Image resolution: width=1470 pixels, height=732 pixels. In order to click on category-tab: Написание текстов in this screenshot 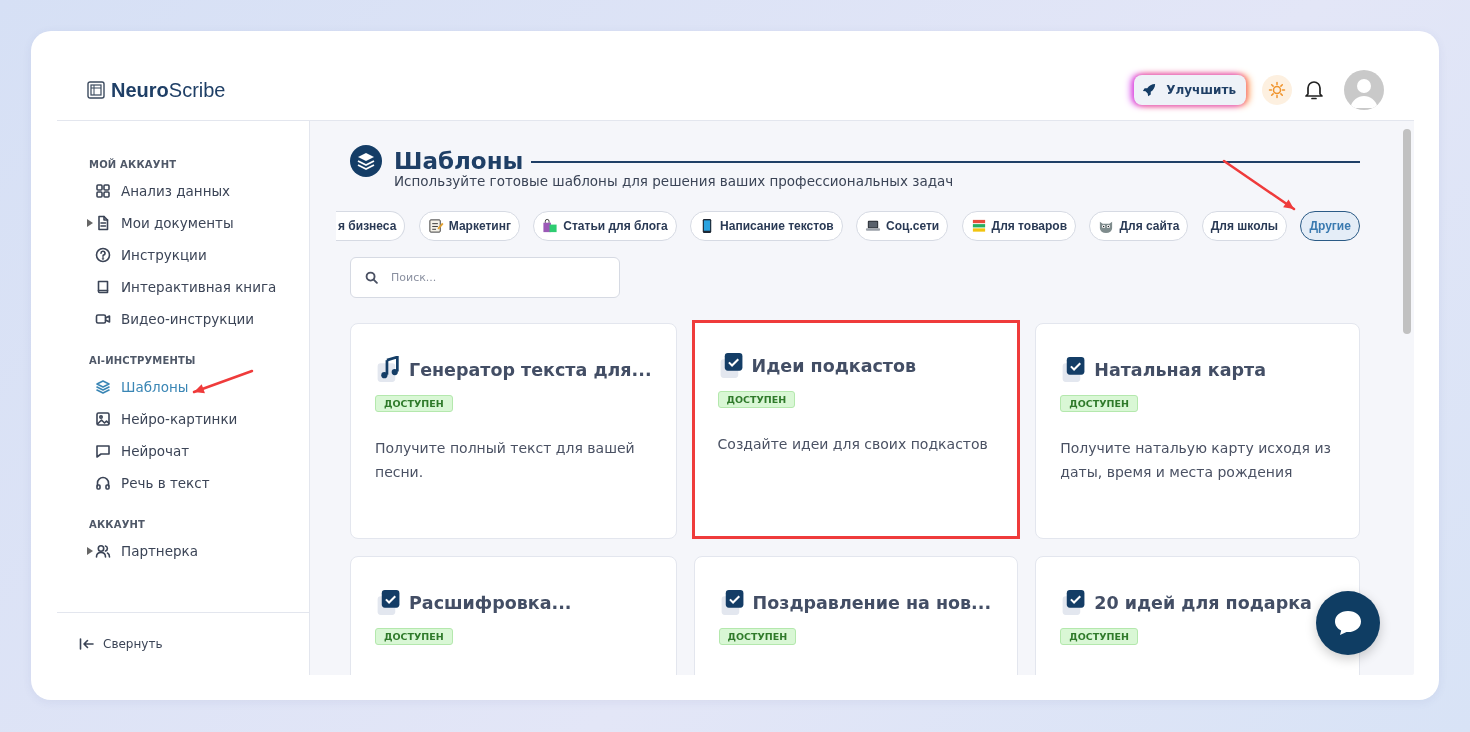, I will do `click(766, 226)`.